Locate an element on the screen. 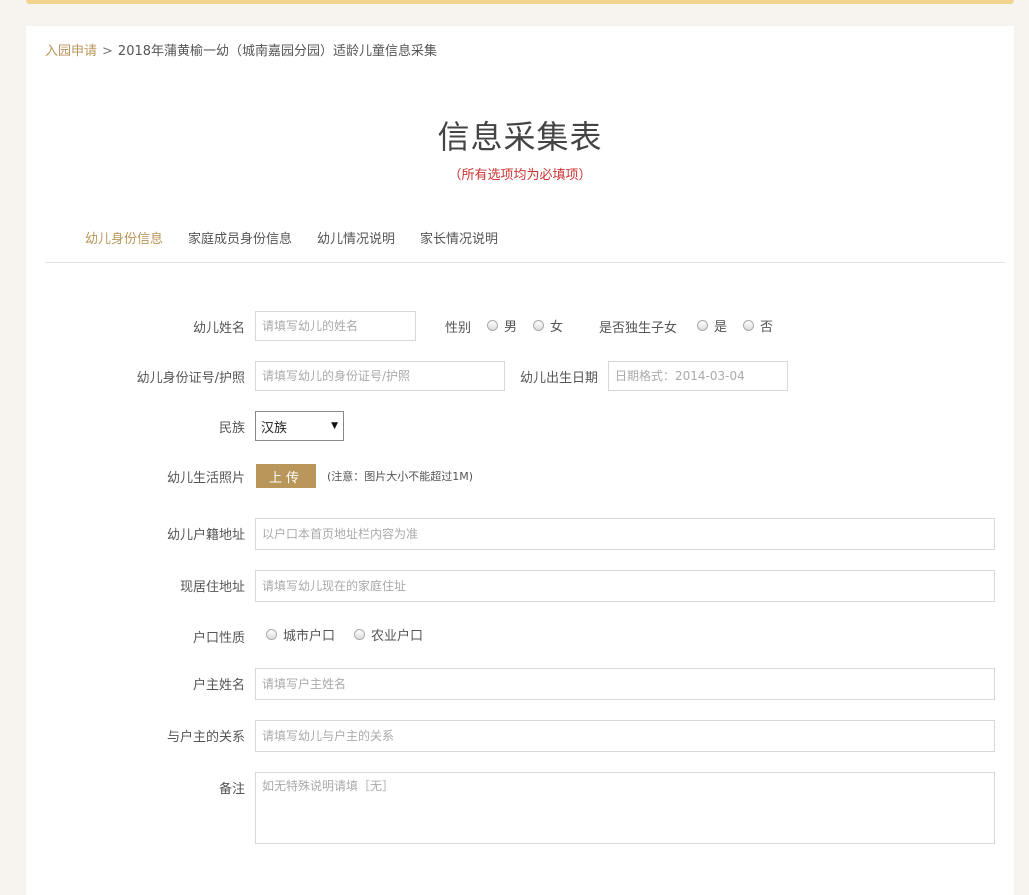  remark-label: 备注 is located at coordinates (231, 789).